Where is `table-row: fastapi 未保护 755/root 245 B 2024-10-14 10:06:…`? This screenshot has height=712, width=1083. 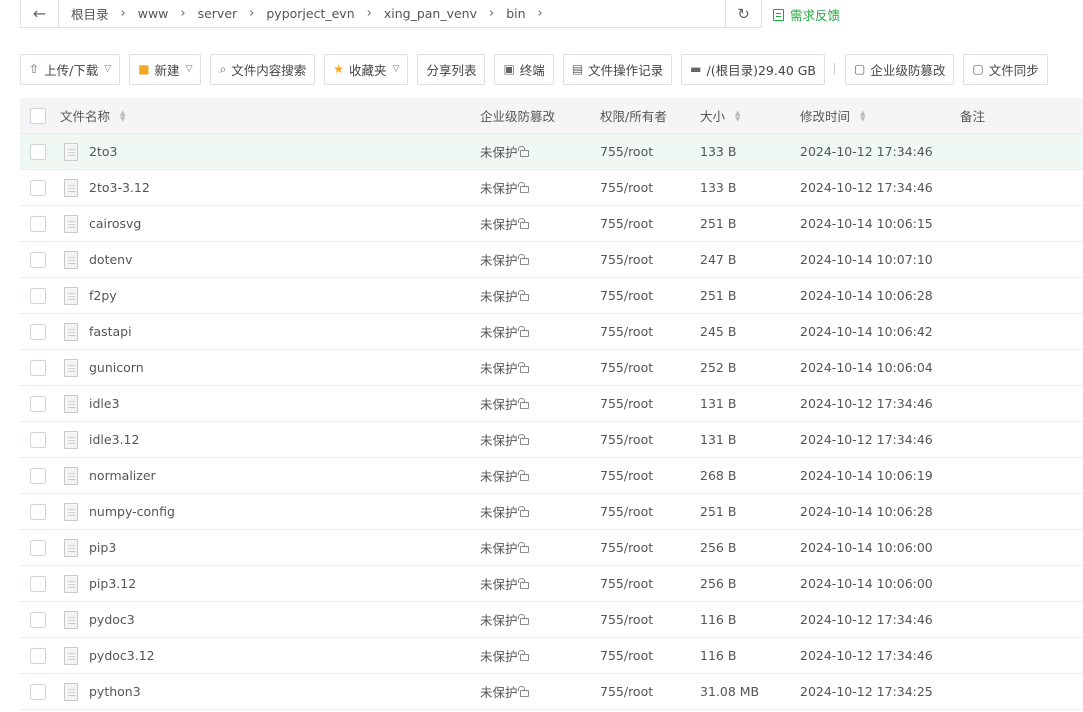
table-row: fastapi 未保护 755/root 245 B 2024-10-14 10:06:… is located at coordinates (551, 332).